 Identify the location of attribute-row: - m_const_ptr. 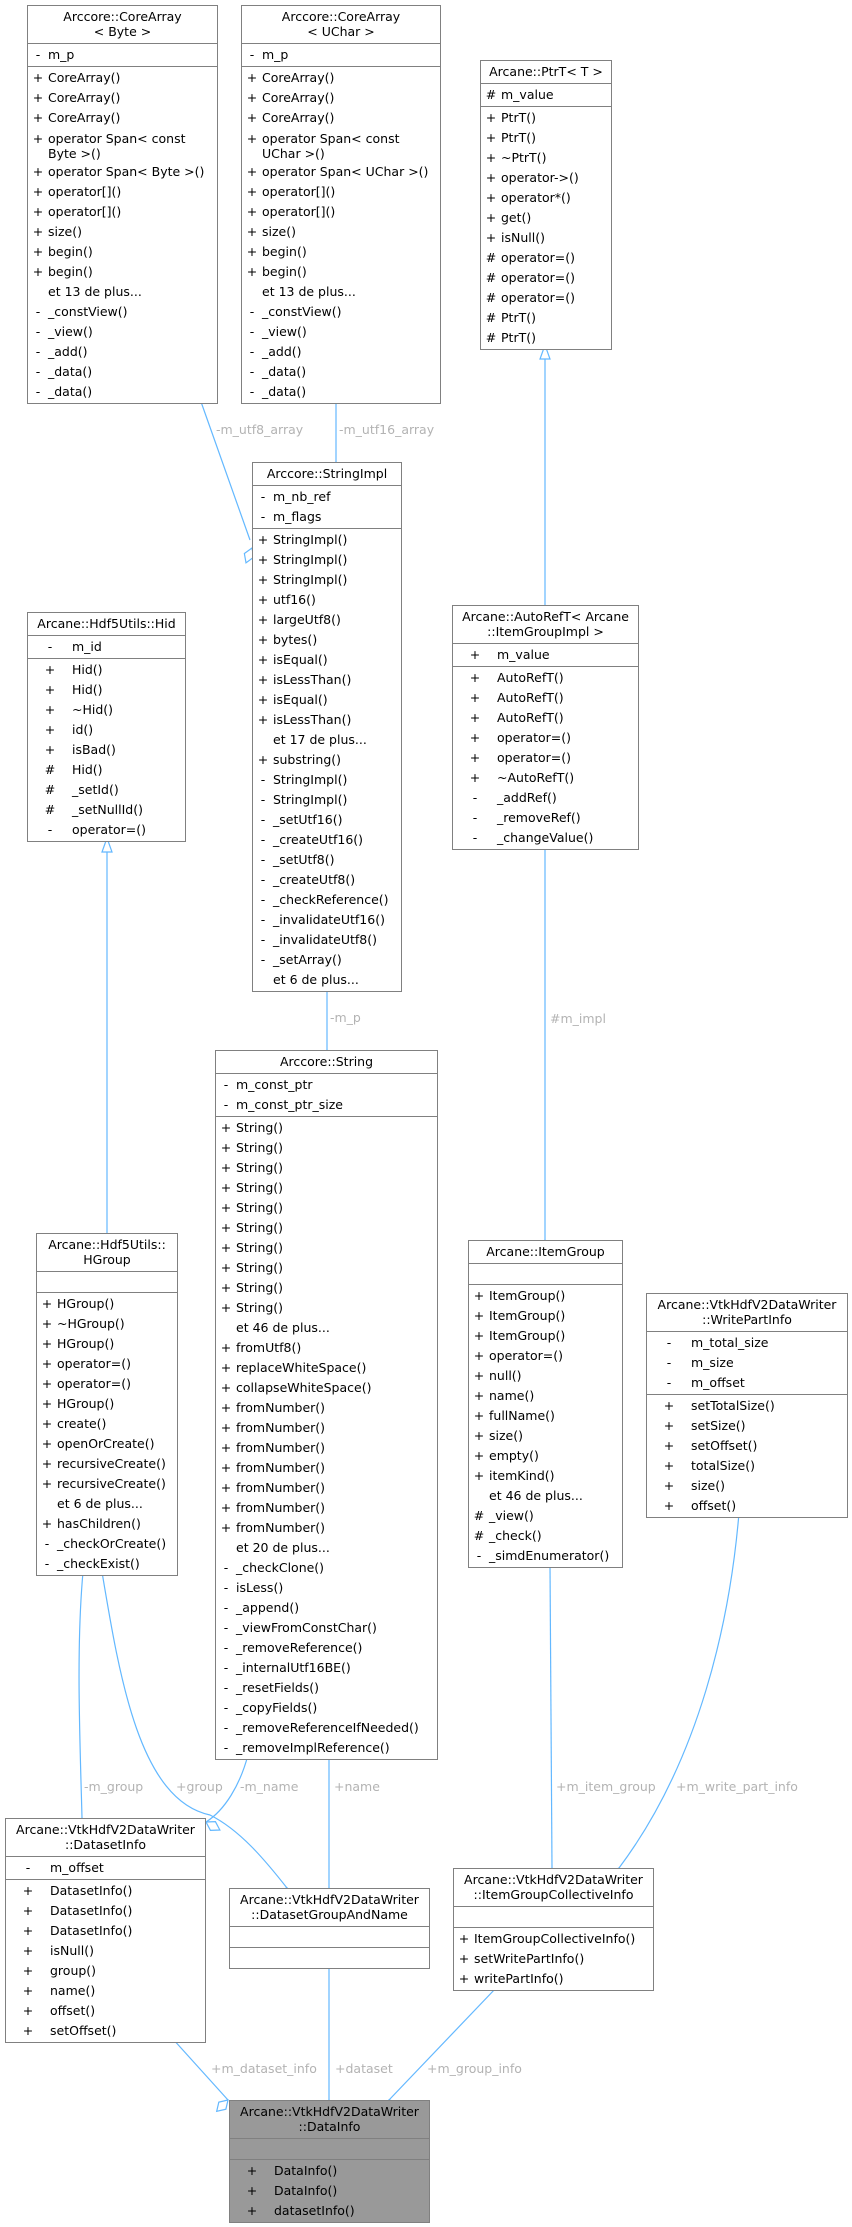
(326, 1085).